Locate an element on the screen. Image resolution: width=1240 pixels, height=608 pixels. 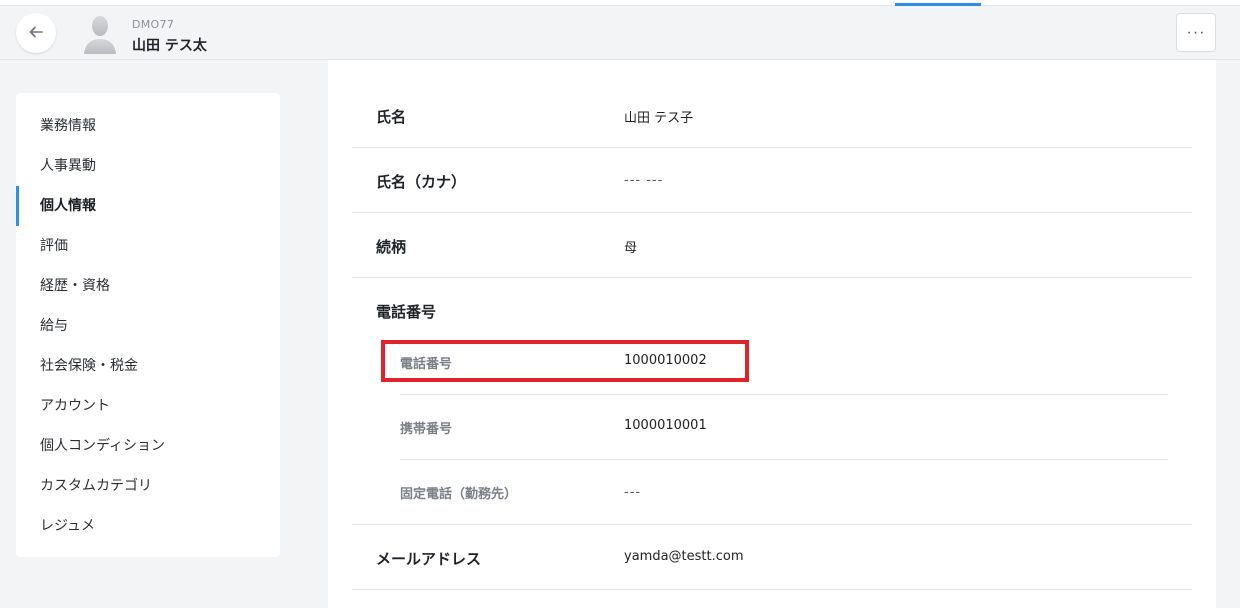
arrow-left-icon is located at coordinates (36, 33).